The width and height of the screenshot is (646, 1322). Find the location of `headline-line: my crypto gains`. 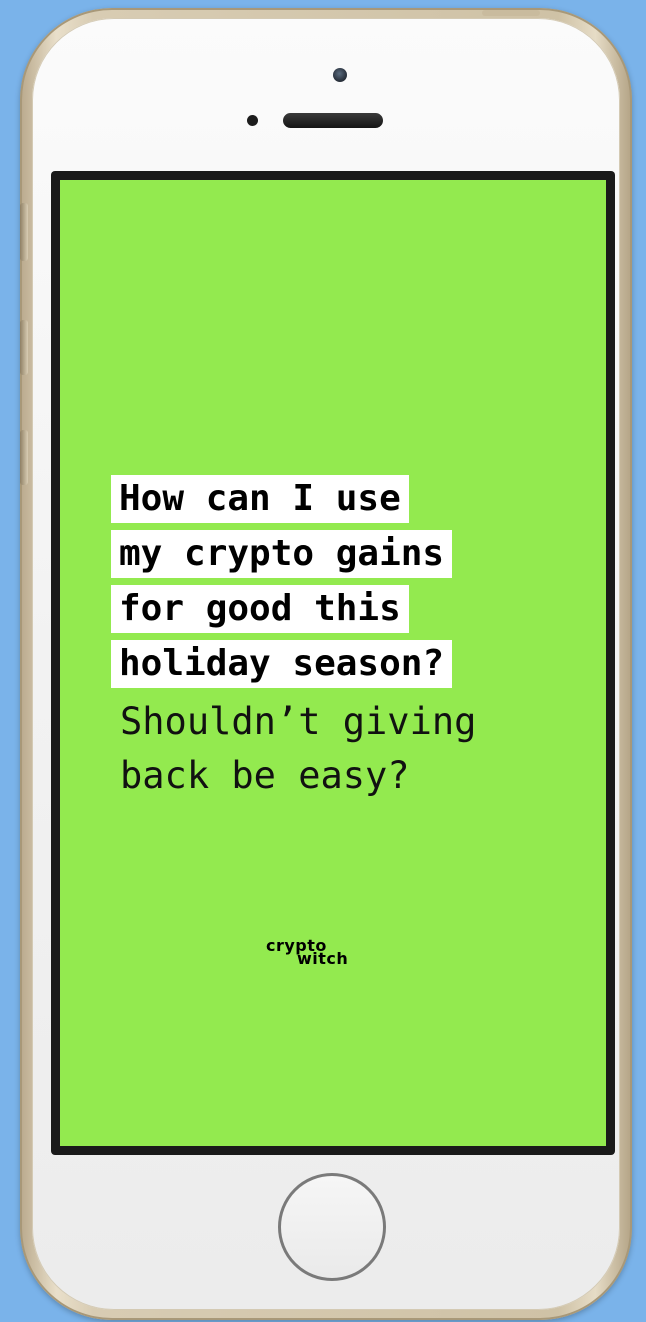

headline-line: my crypto gains is located at coordinates (282, 554).